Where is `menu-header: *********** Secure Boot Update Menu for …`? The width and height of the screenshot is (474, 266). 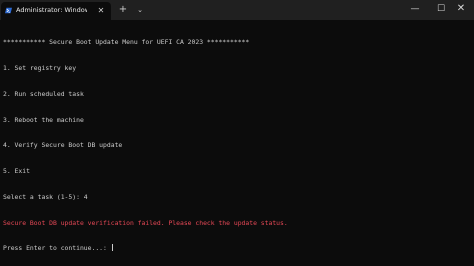
menu-header: *********** Secure Boot Update Menu for … is located at coordinates (126, 42).